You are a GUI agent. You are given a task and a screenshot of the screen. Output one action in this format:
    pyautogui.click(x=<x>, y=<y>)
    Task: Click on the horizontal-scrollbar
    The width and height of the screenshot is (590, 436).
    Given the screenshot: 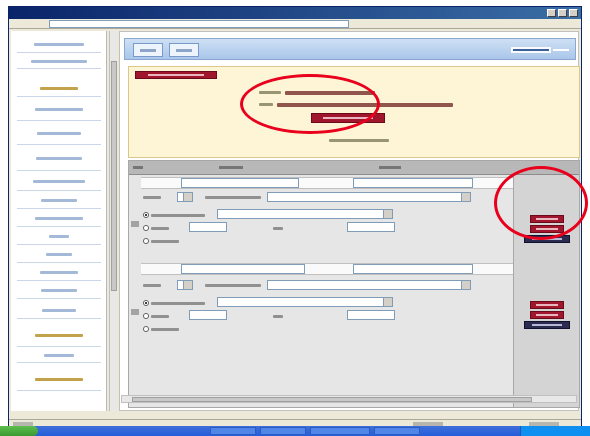 What is the action you would take?
    pyautogui.click(x=349, y=399)
    